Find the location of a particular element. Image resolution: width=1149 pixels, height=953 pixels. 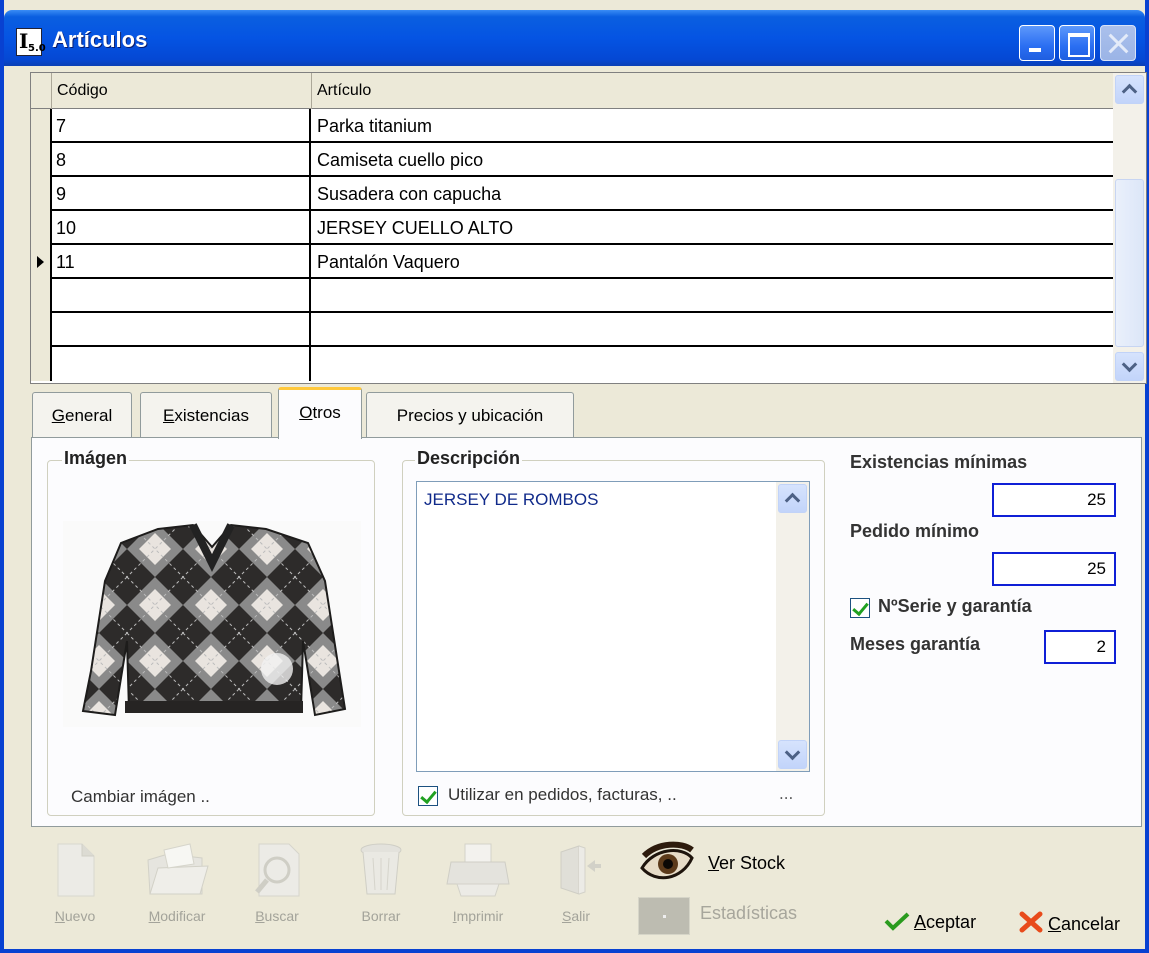

new-document-icon is located at coordinates (76, 870).